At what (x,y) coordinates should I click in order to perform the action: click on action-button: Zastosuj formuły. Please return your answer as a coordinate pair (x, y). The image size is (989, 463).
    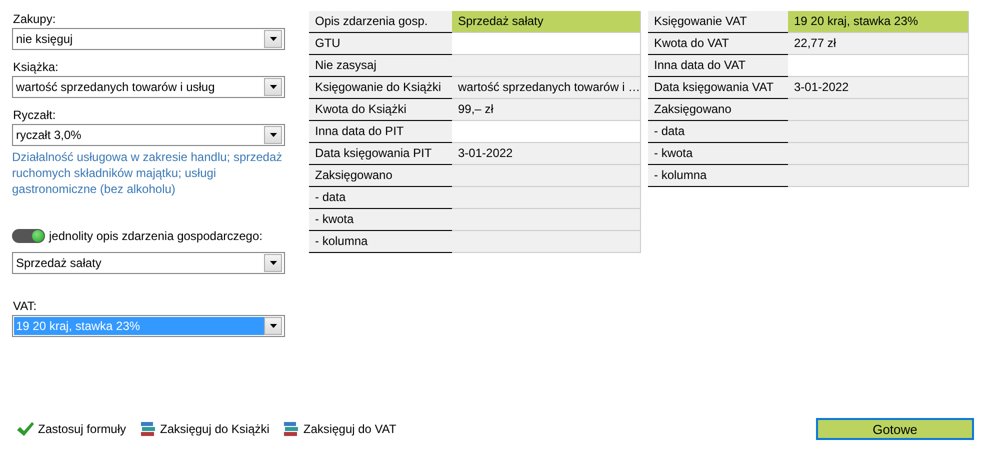
    Looking at the image, I should click on (71, 429).